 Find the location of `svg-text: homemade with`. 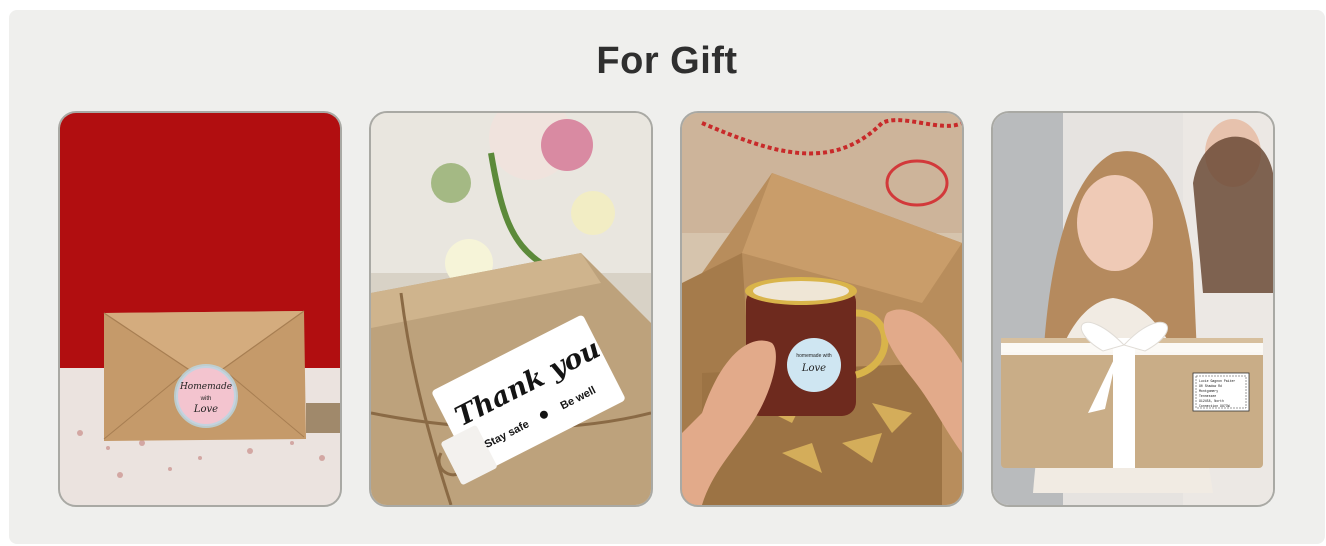

svg-text: homemade with is located at coordinates (814, 356).